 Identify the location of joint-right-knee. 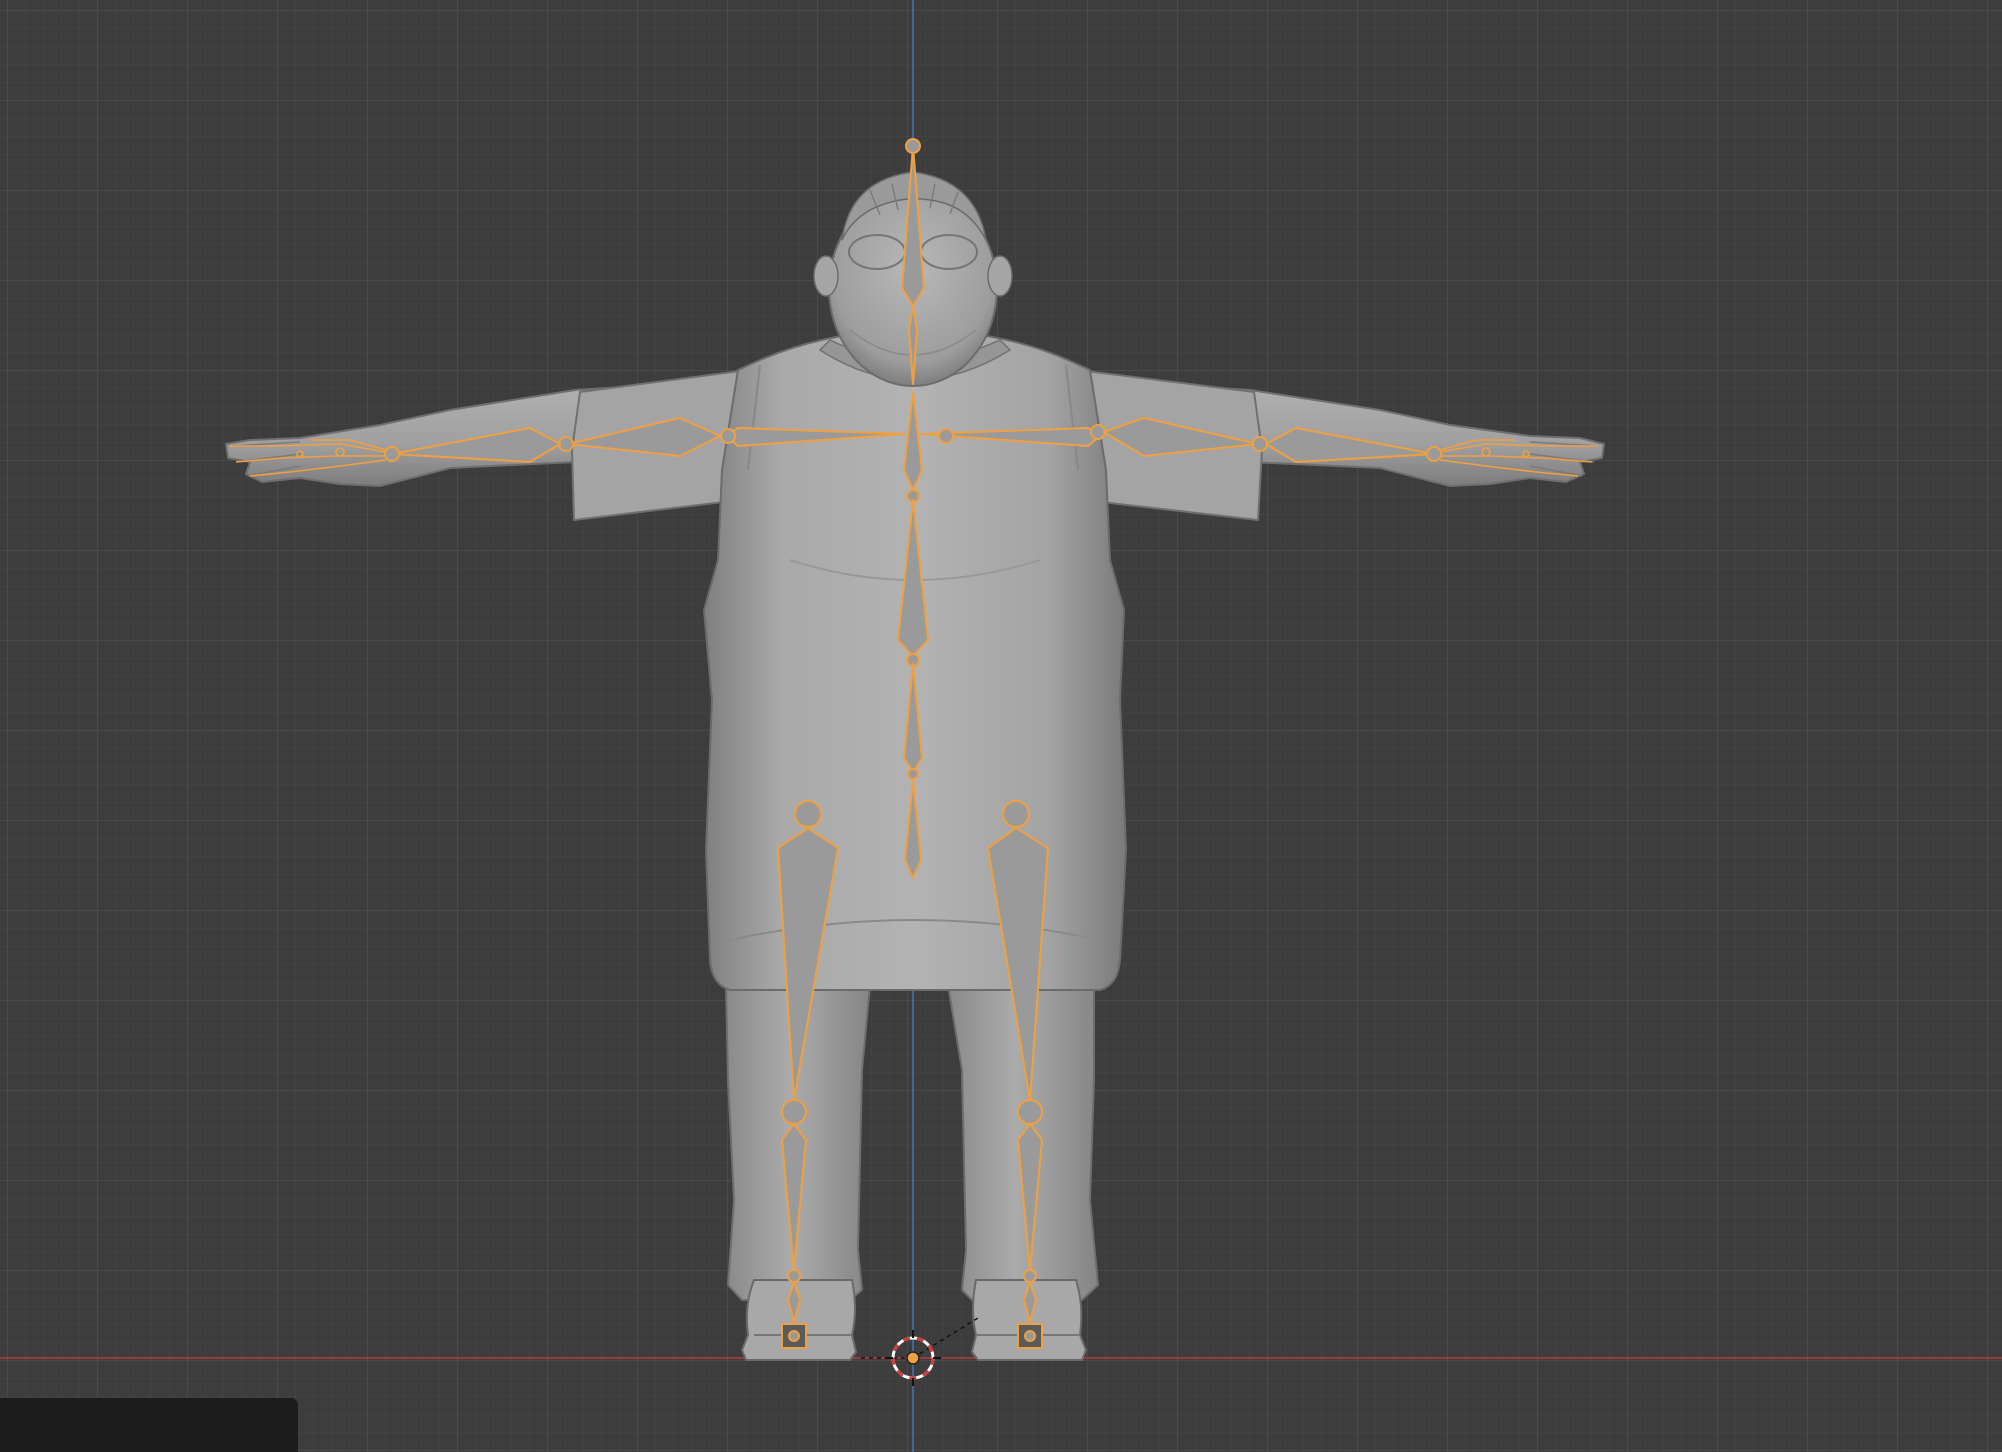
(1030, 1112).